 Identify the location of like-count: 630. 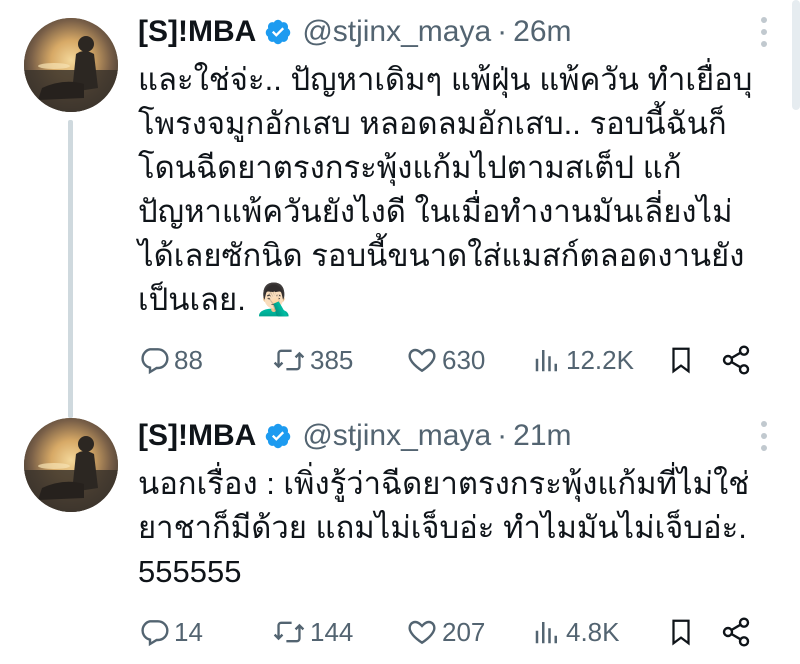
(464, 359).